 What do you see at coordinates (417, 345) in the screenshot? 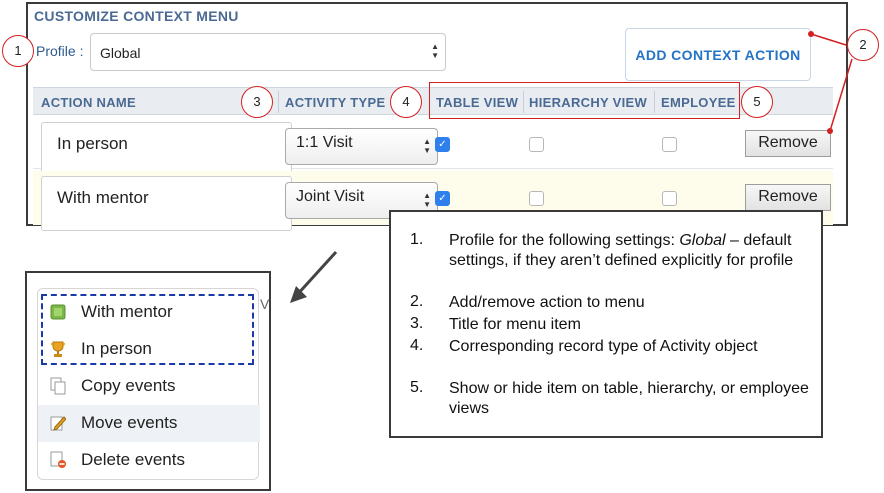
I see `note-number: 4.` at bounding box center [417, 345].